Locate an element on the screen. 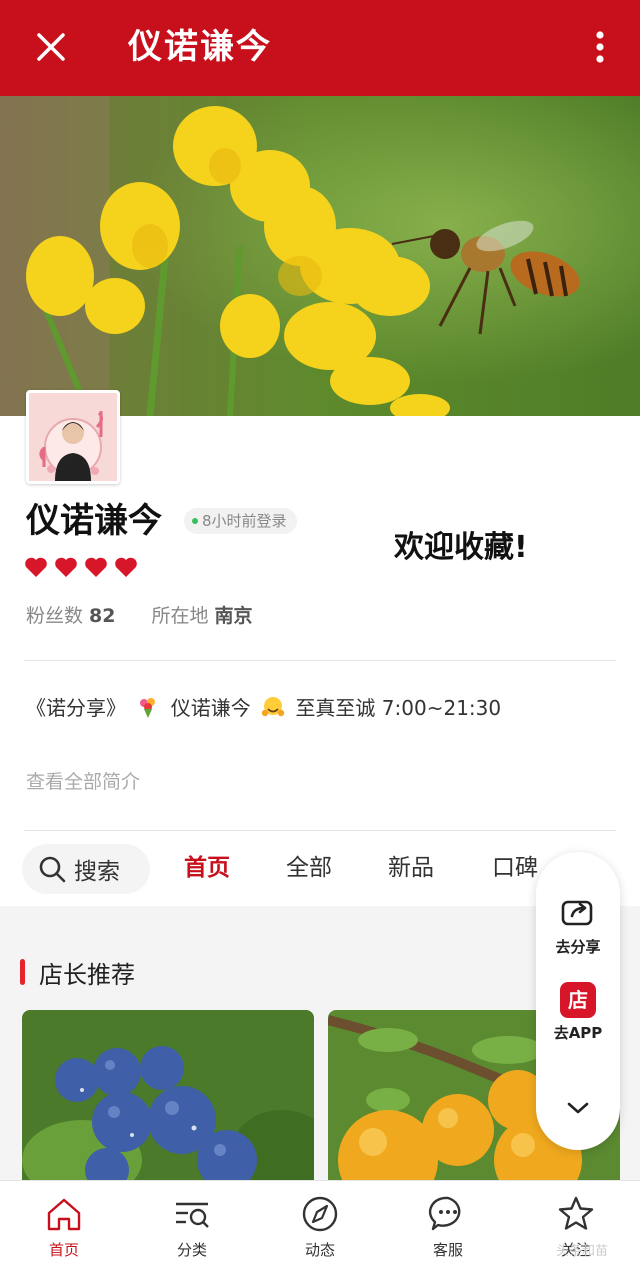  compass-icon is located at coordinates (320, 1214).